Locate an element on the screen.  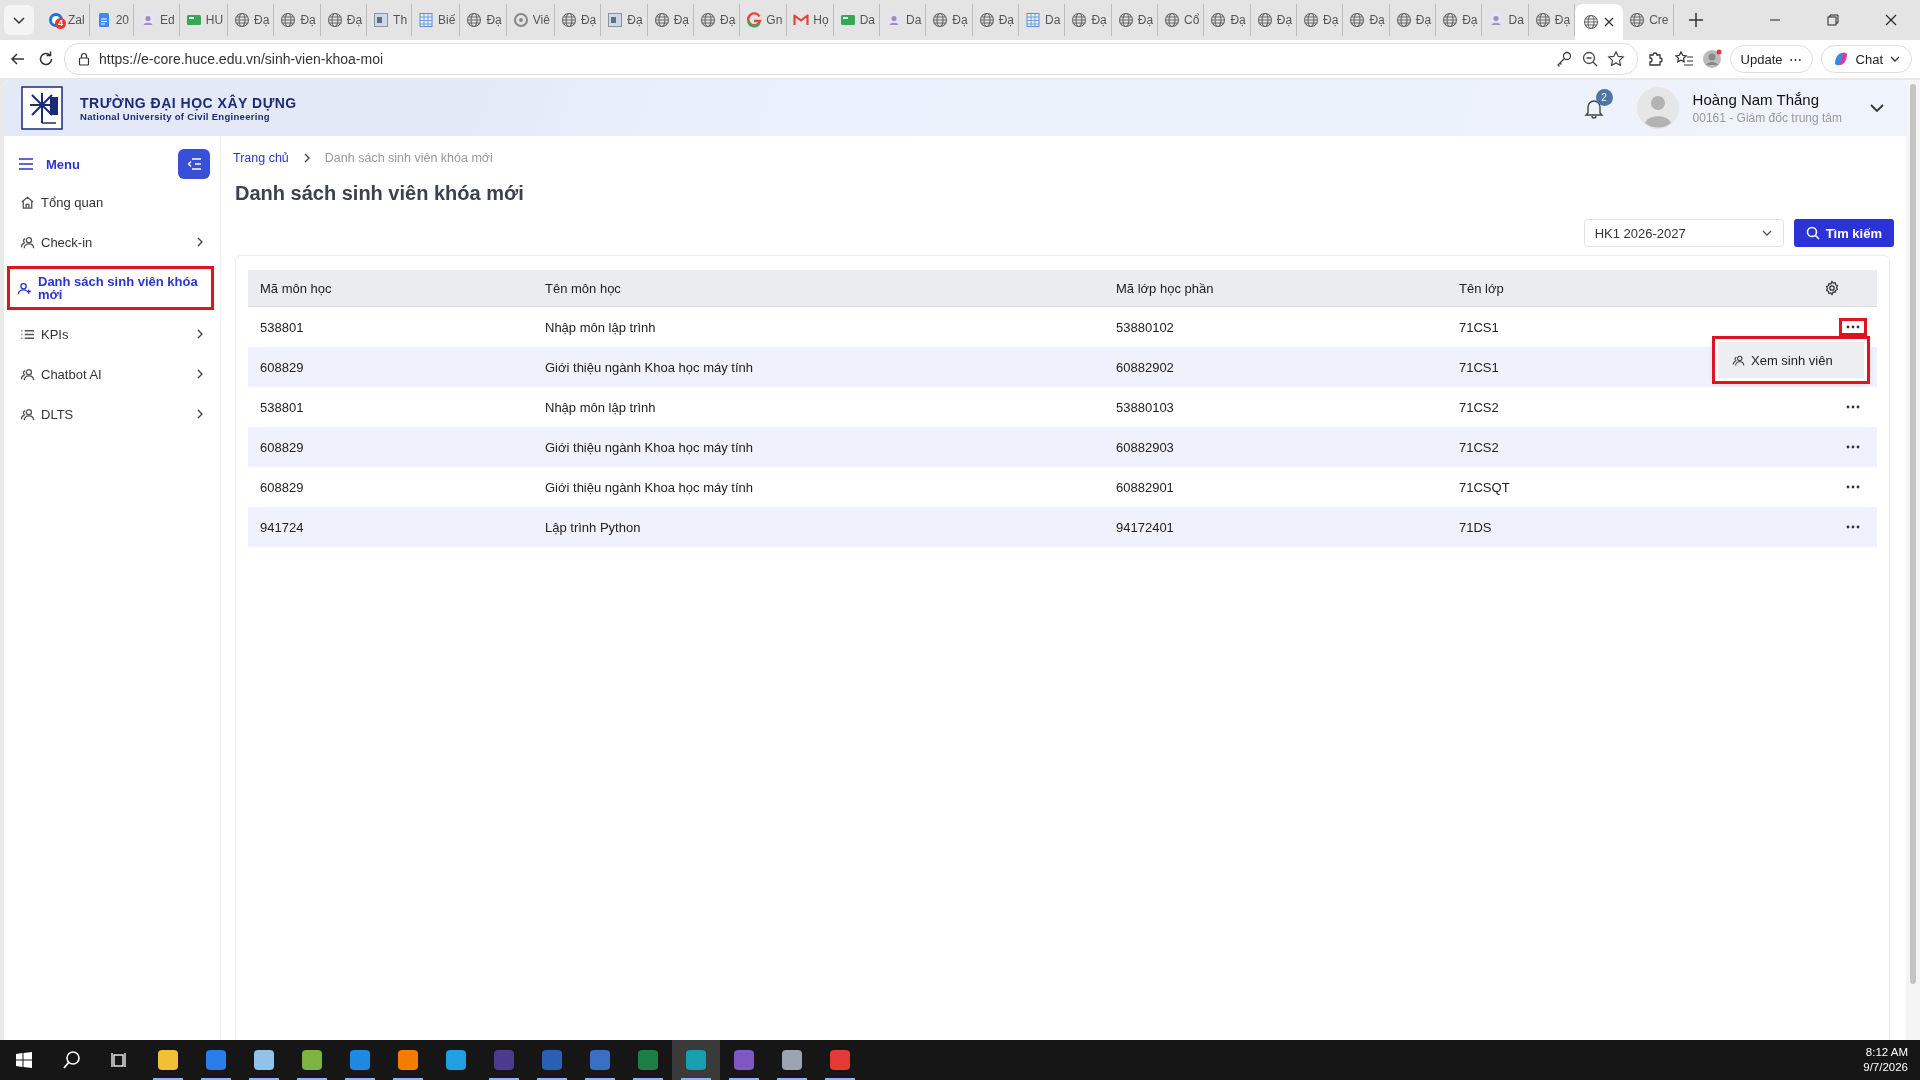
menu-title: Menu is located at coordinates (63, 164).